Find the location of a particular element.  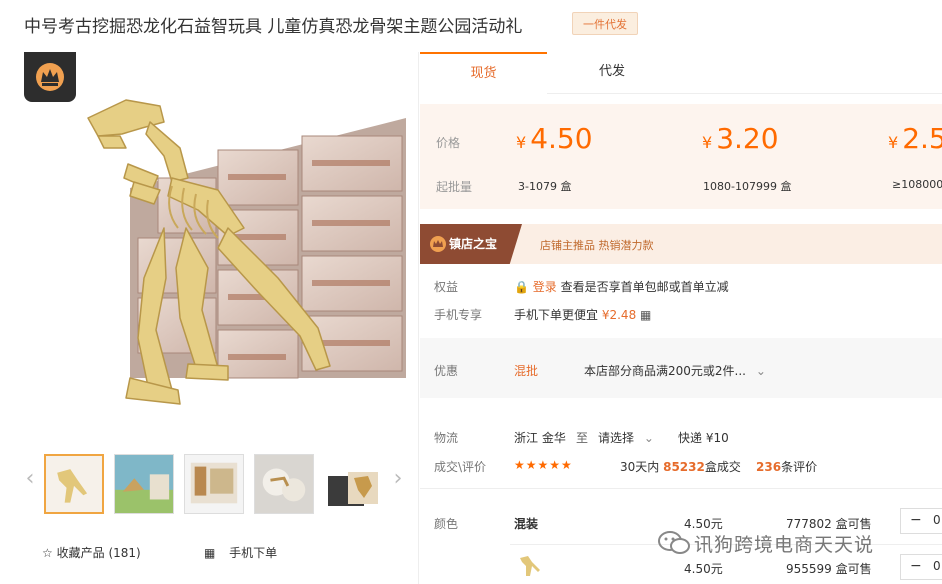

variant-name: 混装 is located at coordinates (526, 524).